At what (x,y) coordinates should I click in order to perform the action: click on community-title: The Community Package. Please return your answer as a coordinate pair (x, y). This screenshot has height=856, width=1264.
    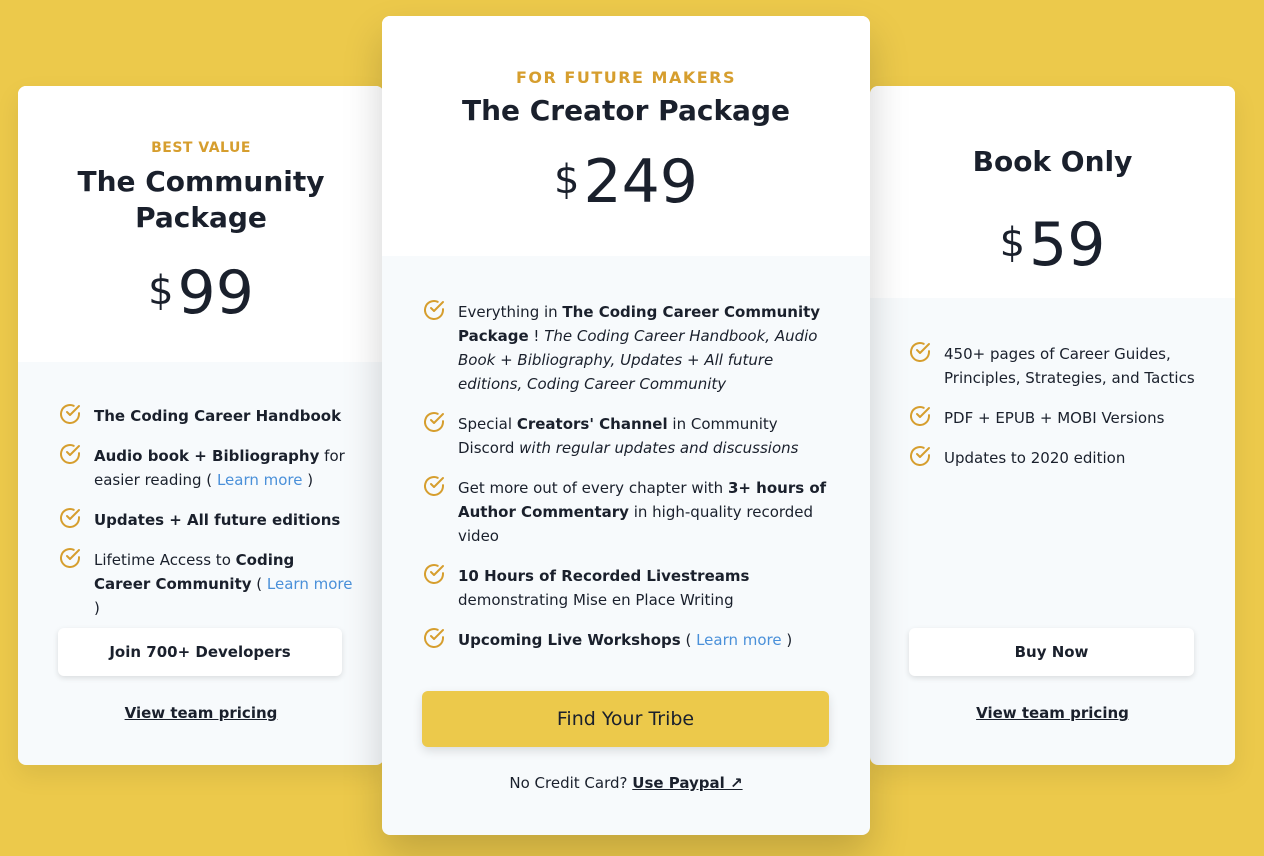
    Looking at the image, I should click on (201, 199).